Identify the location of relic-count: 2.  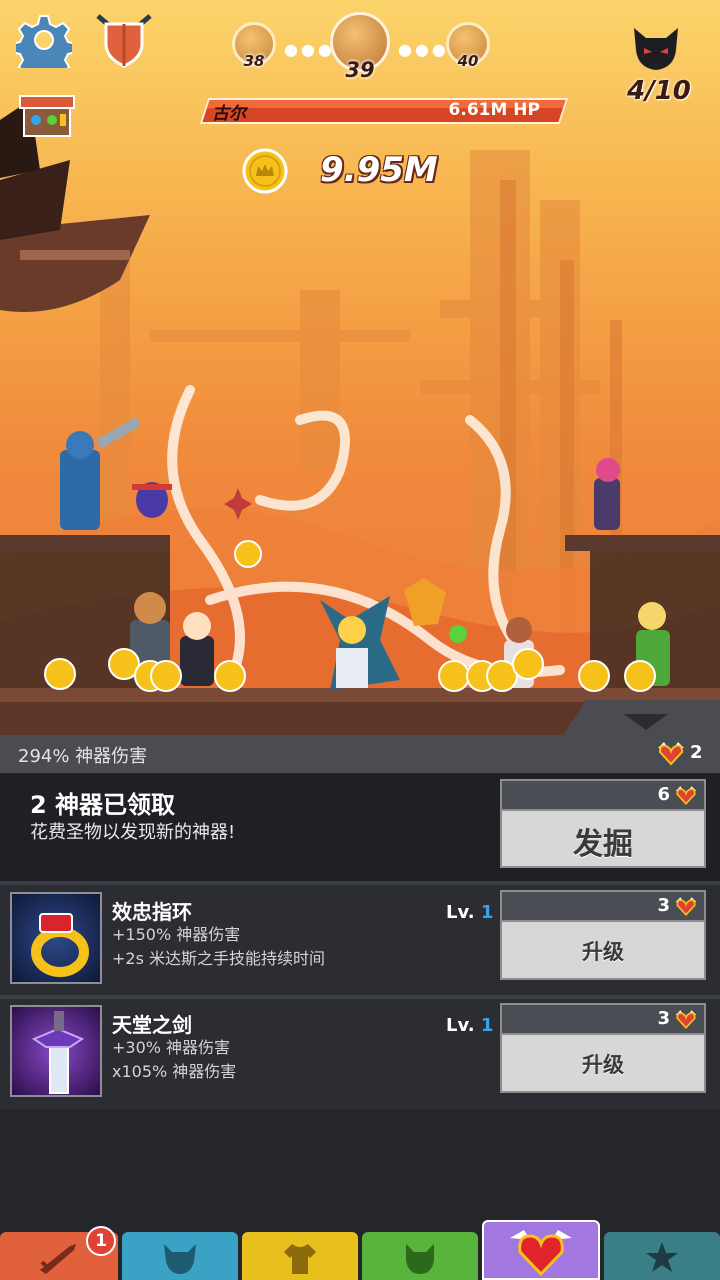
(696, 752).